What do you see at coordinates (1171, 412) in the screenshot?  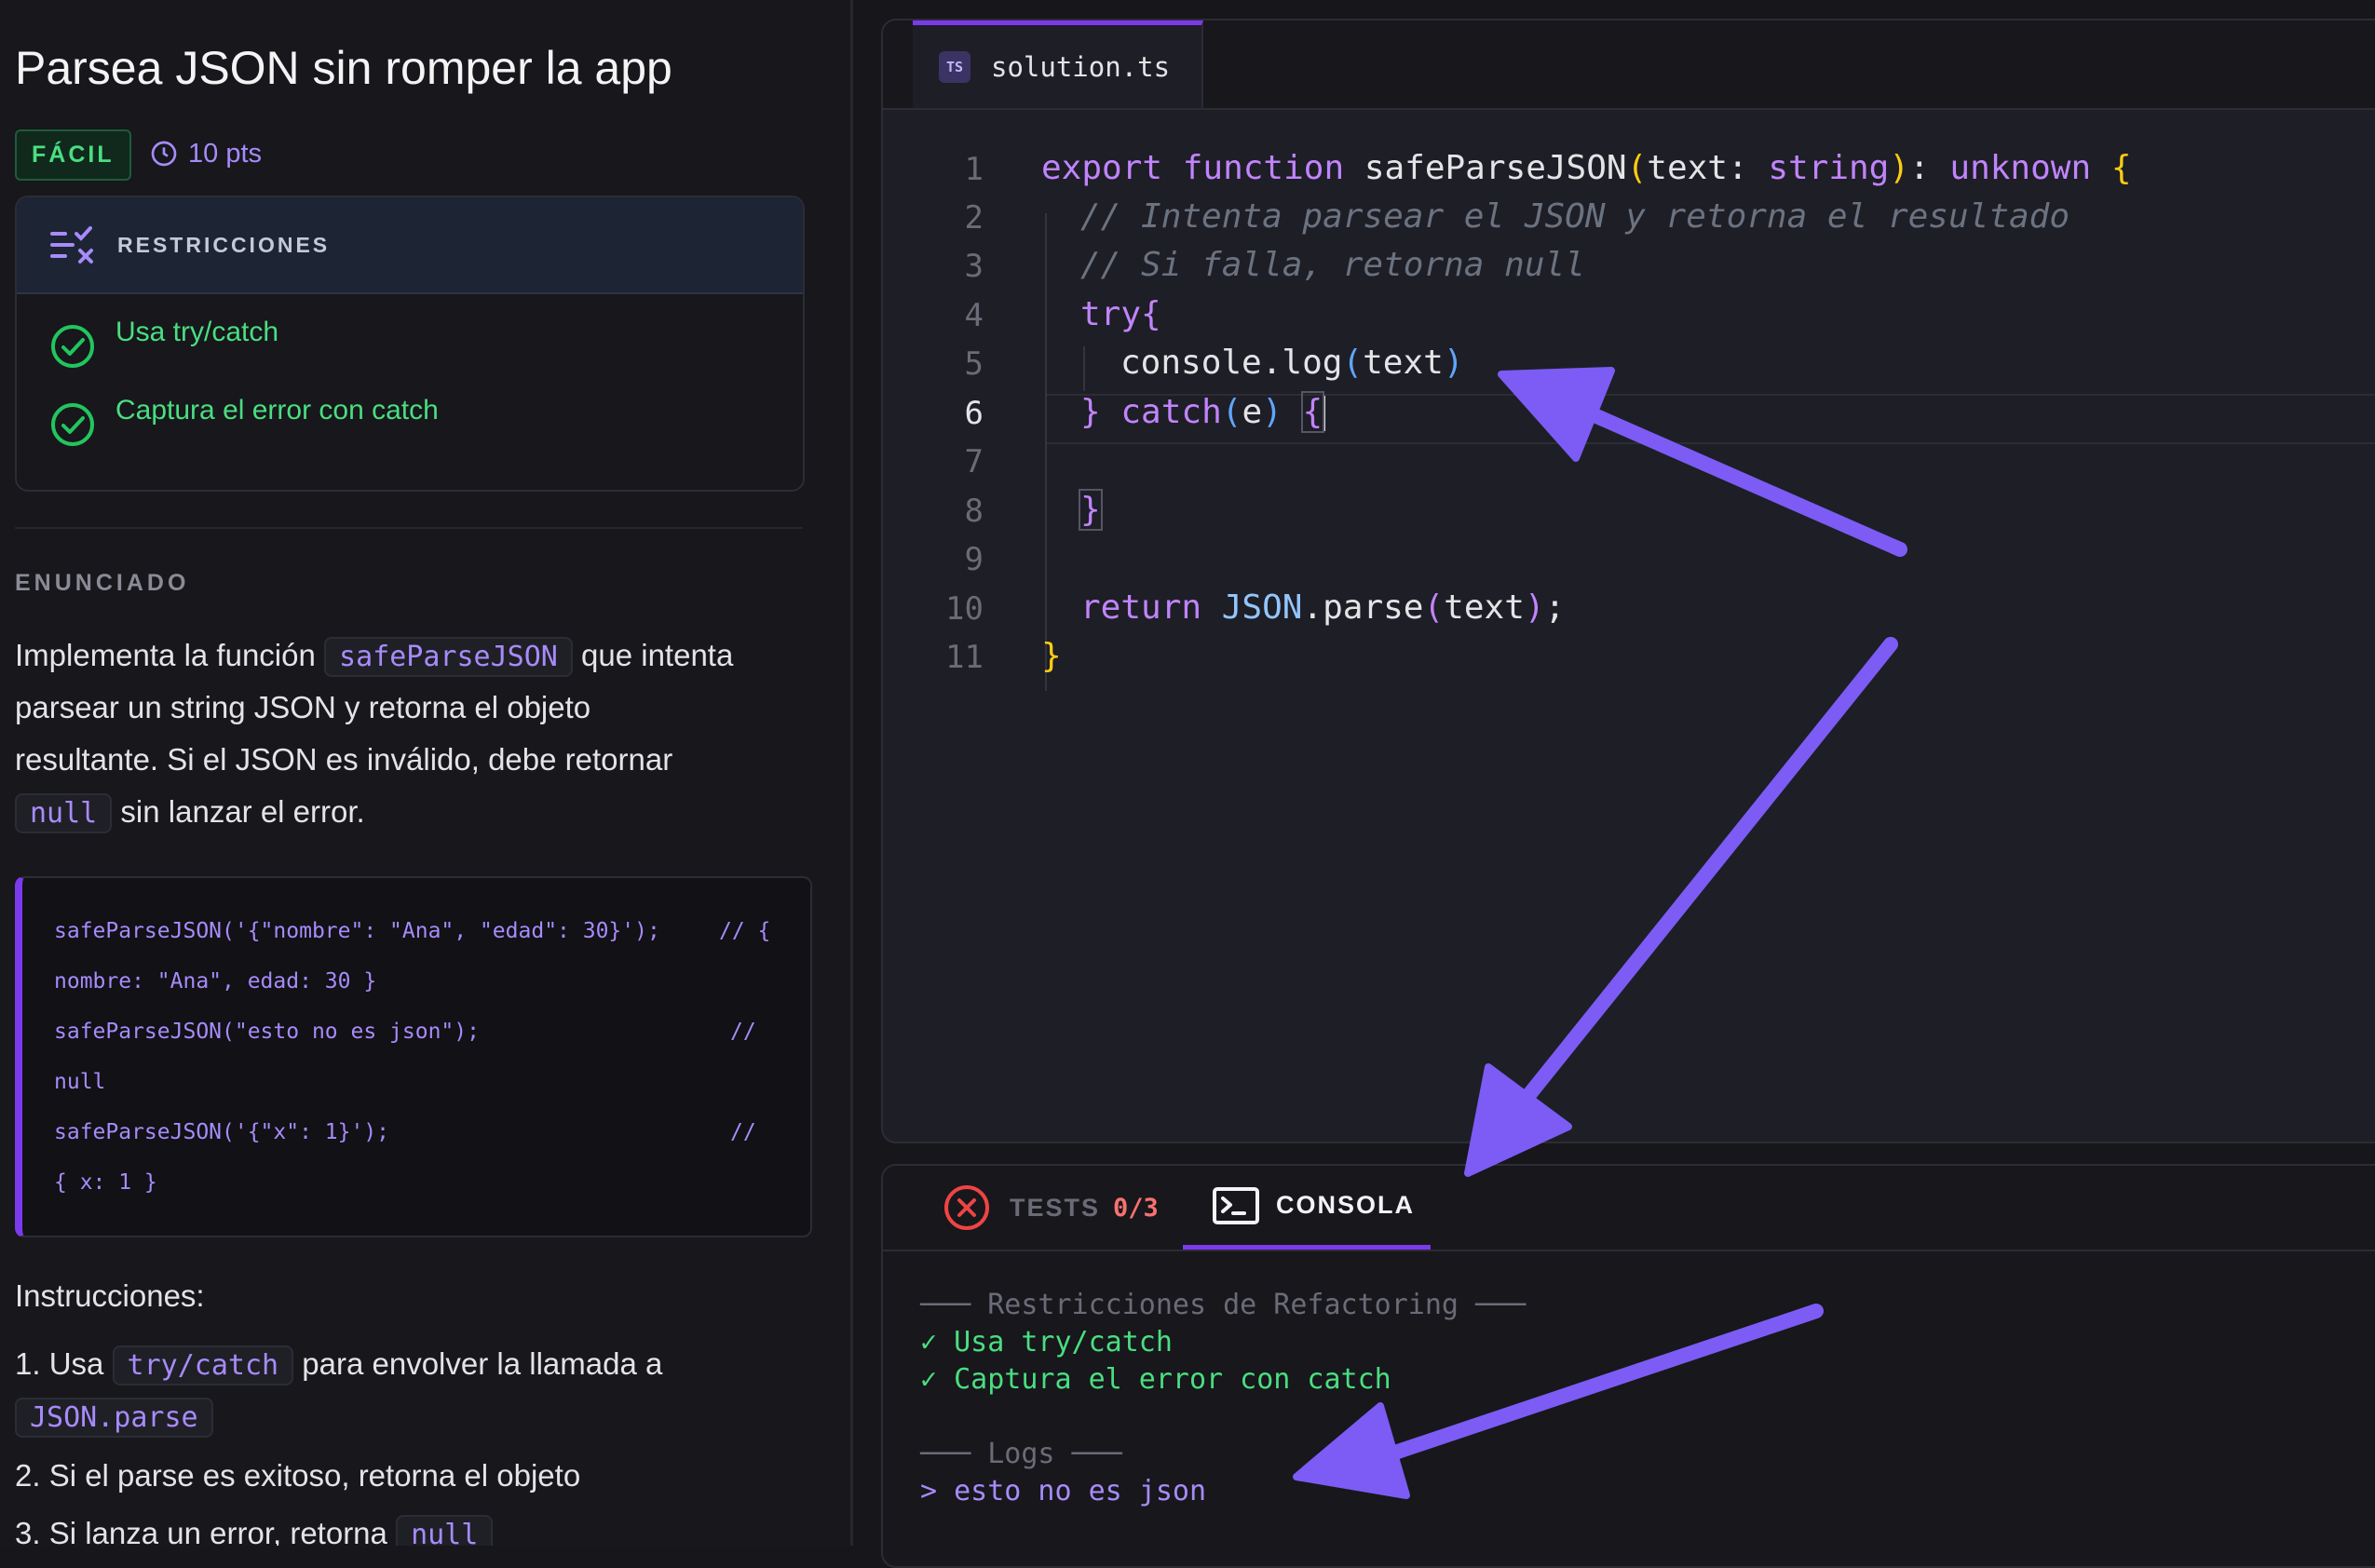 I see `keyword: catch` at bounding box center [1171, 412].